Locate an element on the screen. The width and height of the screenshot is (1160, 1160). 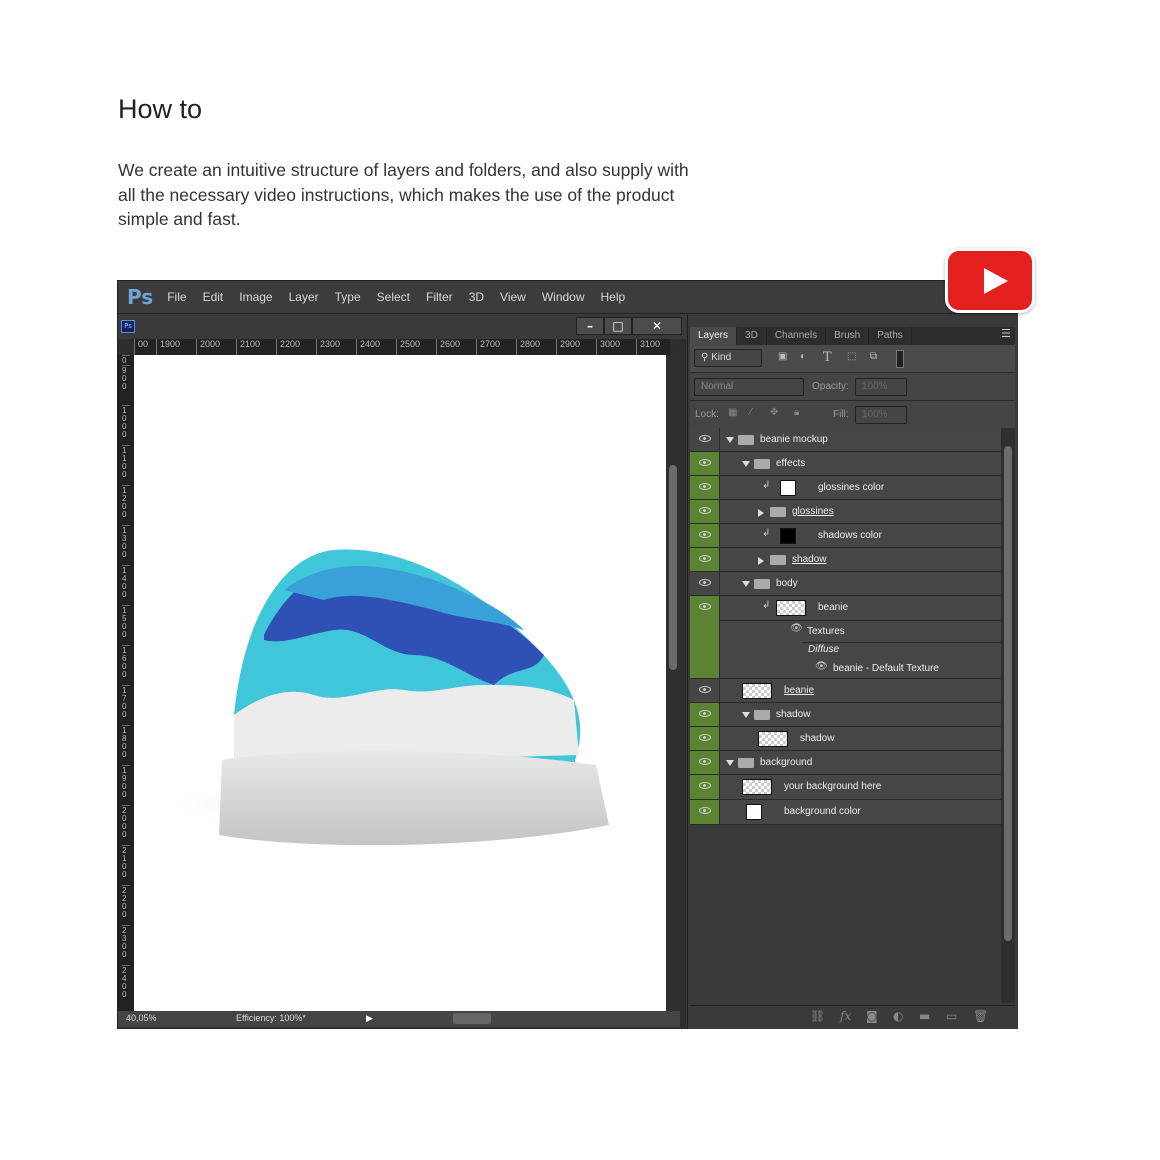
youtube-play-icon is located at coordinates (990, 280).